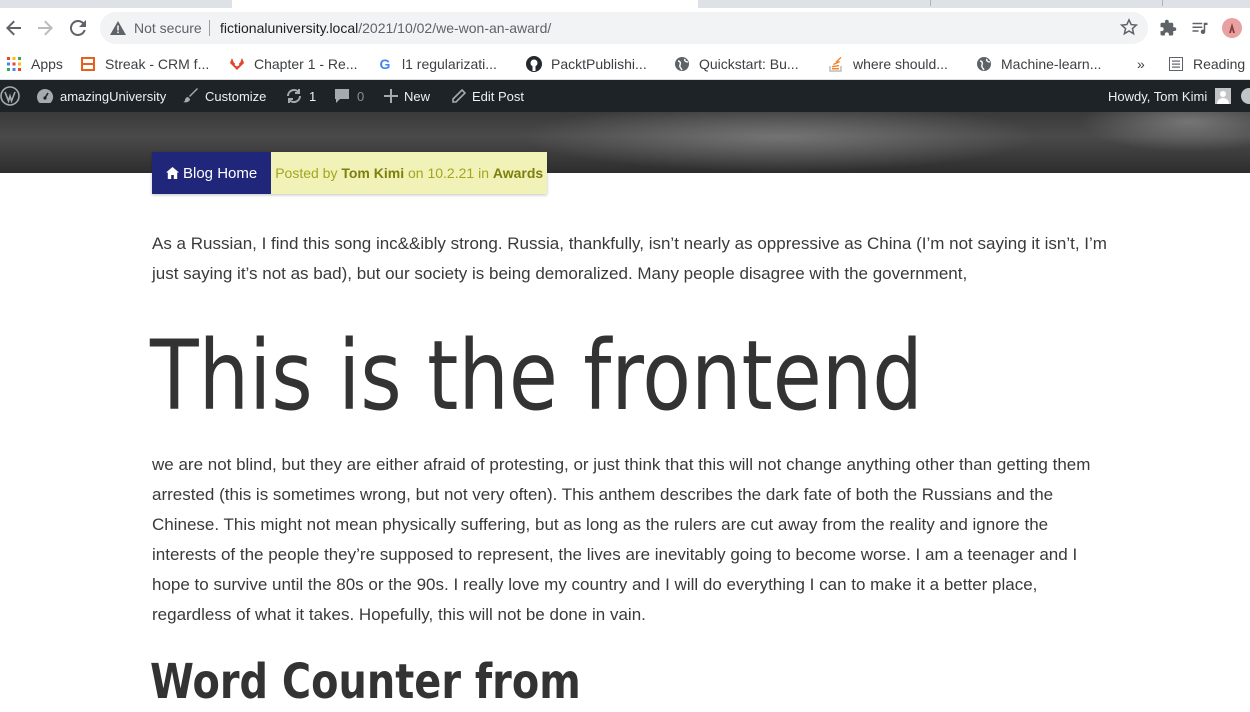 This screenshot has height=712, width=1250. I want to click on site-name-menu: amazingUniversity, so click(101, 96).